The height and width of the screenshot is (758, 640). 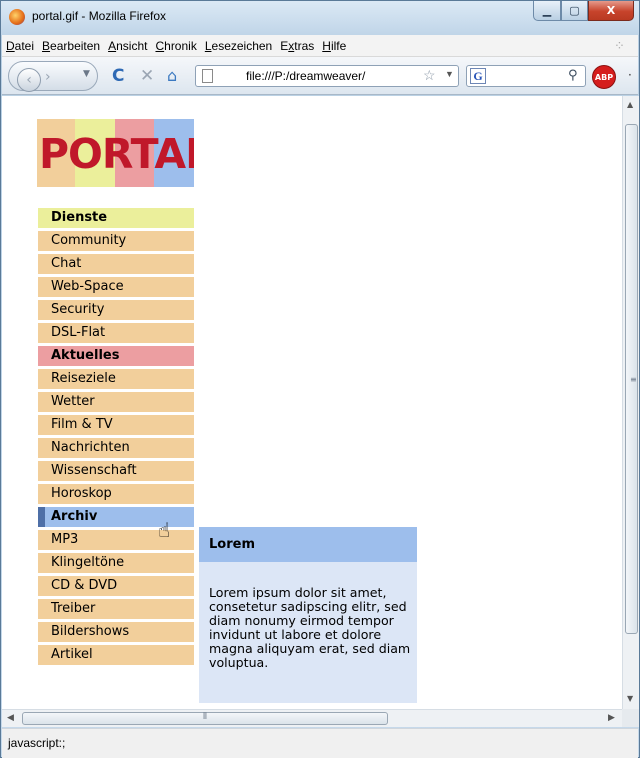 I want to click on hand-cursor-icon: ☝, so click(x=164, y=530).